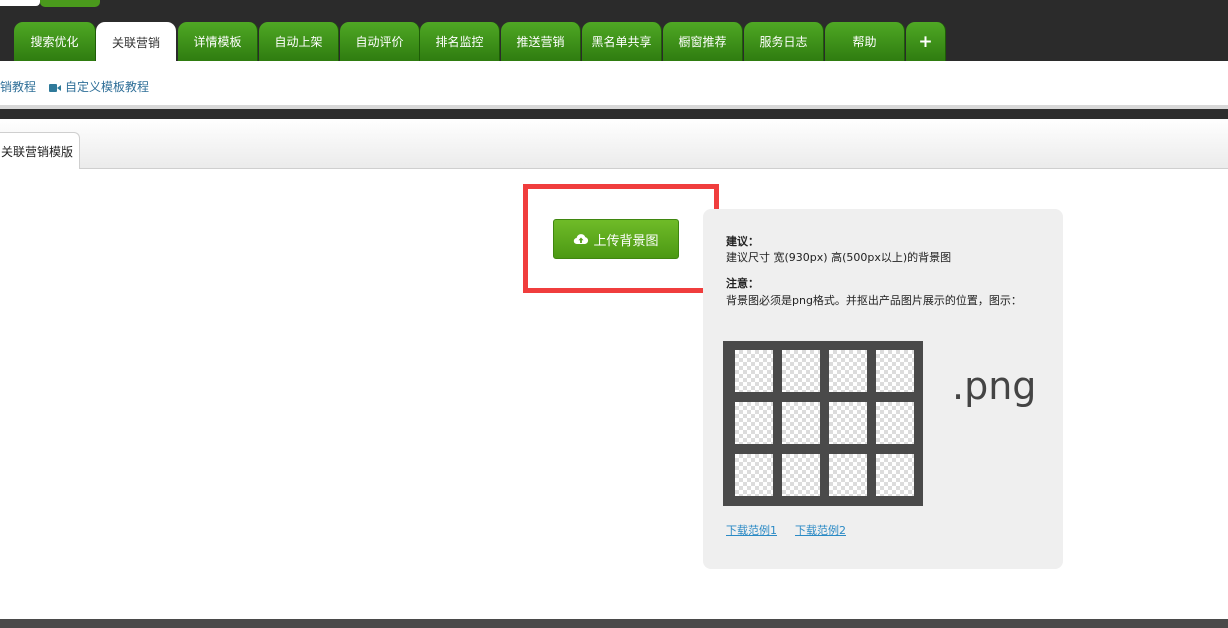 The height and width of the screenshot is (628, 1228). What do you see at coordinates (751, 530) in the screenshot?
I see `download-example-1-link: 下载范例1` at bounding box center [751, 530].